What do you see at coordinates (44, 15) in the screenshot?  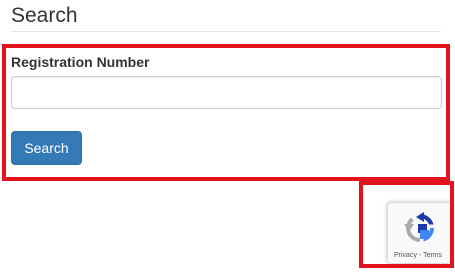 I see `page-title: Search` at bounding box center [44, 15].